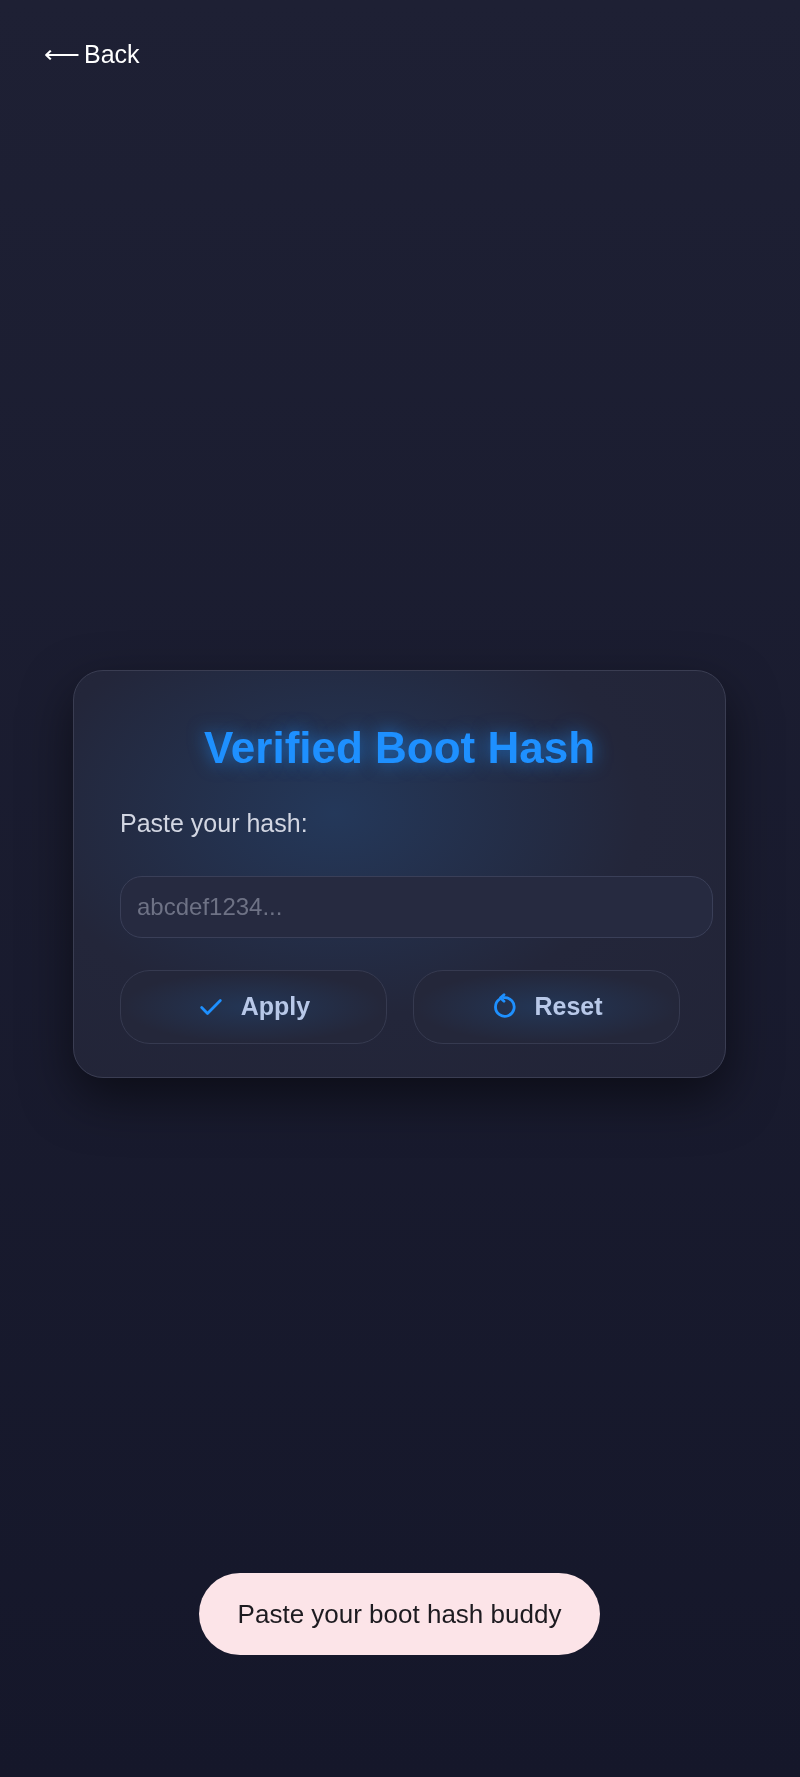 This screenshot has height=1777, width=800. I want to click on field-label: Paste your hash:, so click(214, 823).